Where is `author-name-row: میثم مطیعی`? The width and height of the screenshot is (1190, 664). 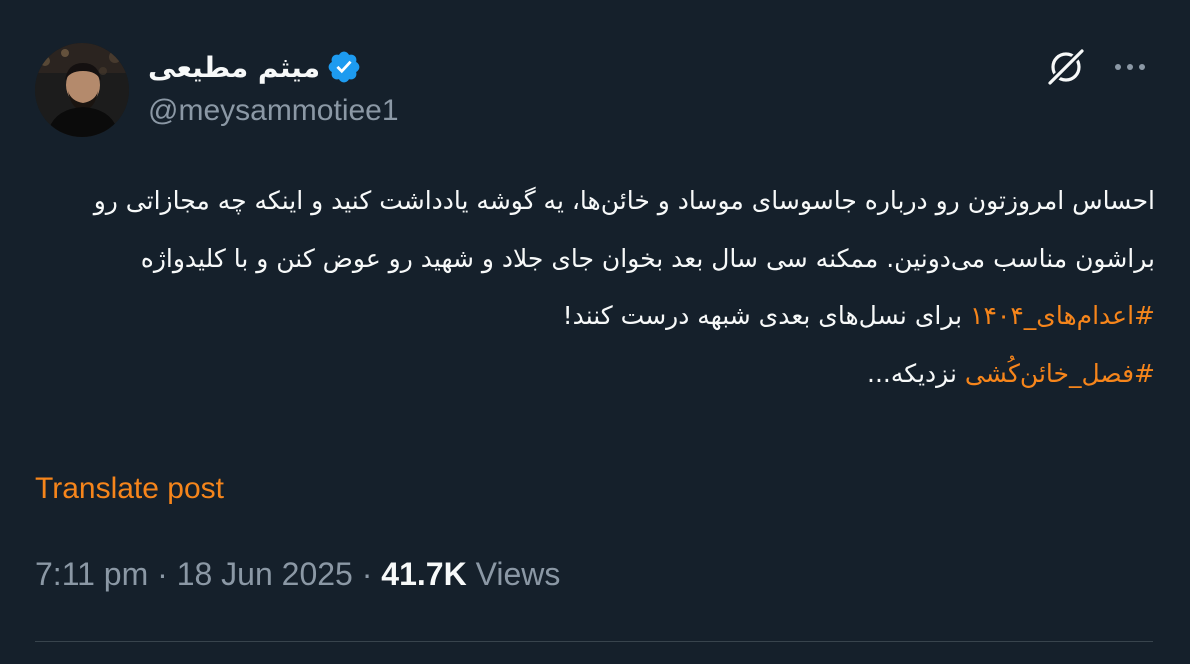
author-name-row: میثم مطیعی is located at coordinates (348, 67).